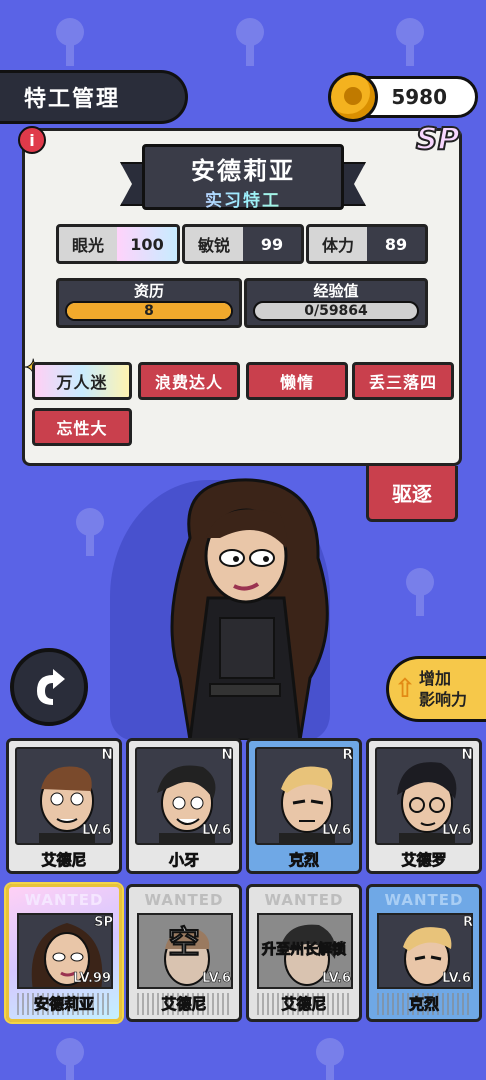 The image size is (486, 1080). Describe the element at coordinates (82, 427) in the screenshot. I see `trait-tag: 忘性大` at that location.